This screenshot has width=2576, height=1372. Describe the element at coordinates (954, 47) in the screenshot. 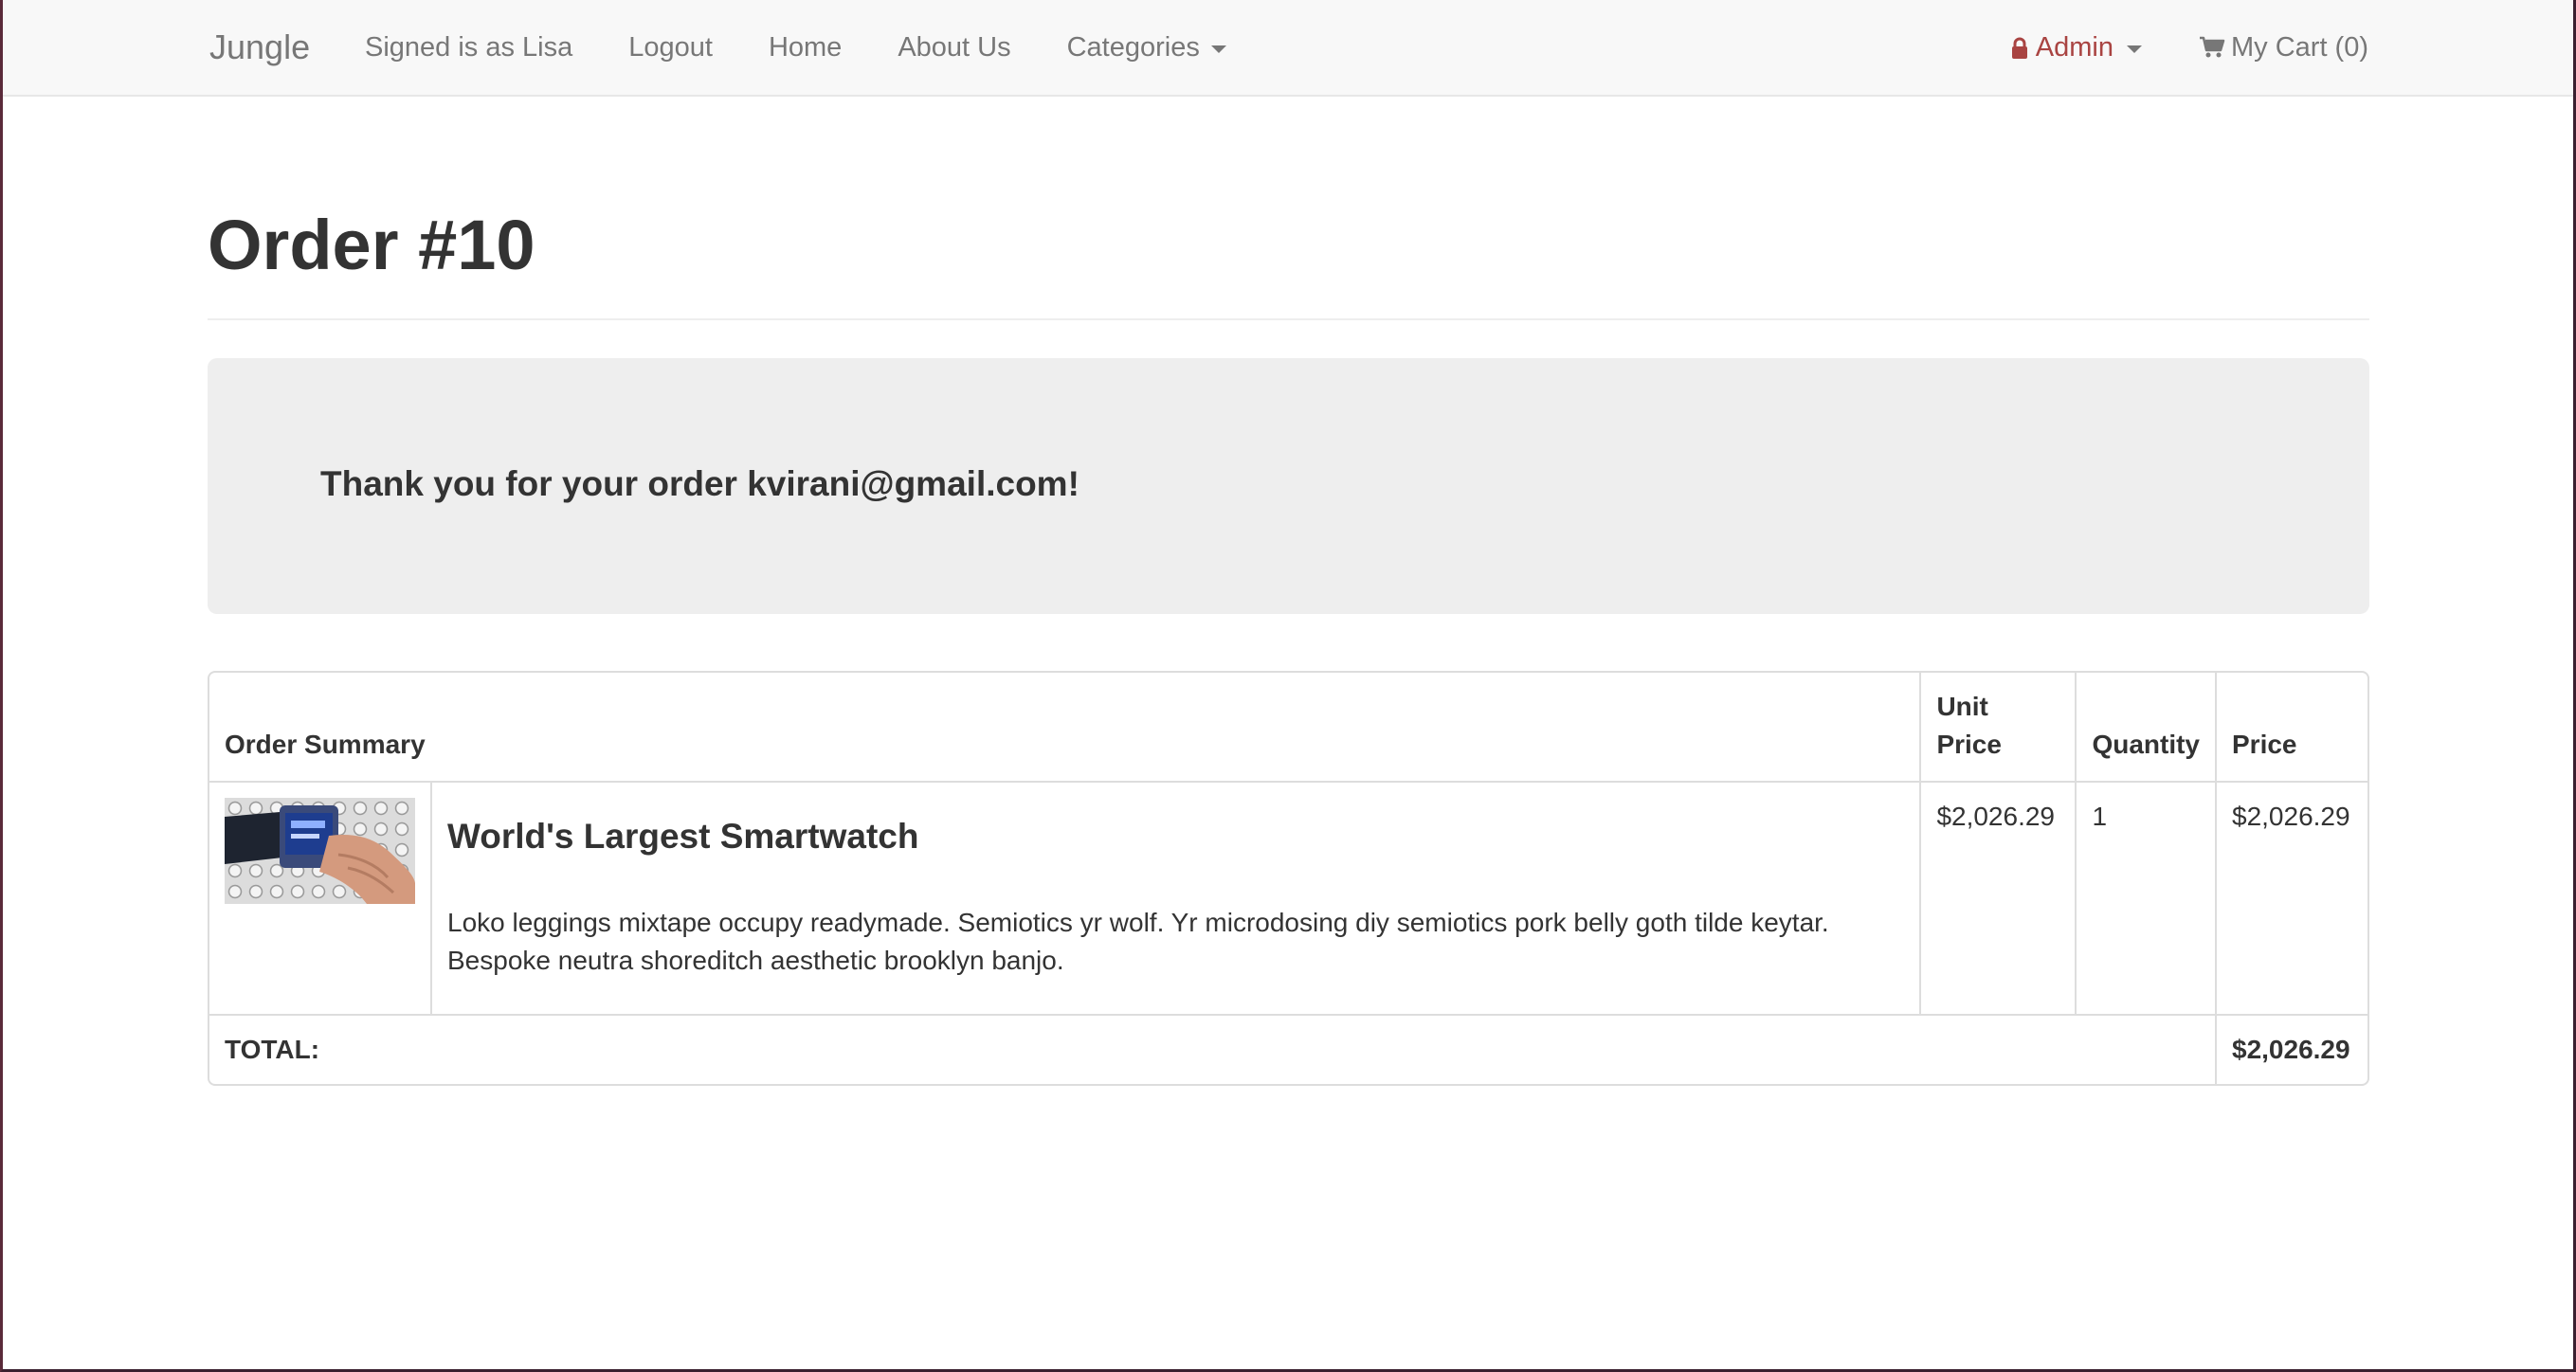

I see `about-us-link: About Us` at that location.